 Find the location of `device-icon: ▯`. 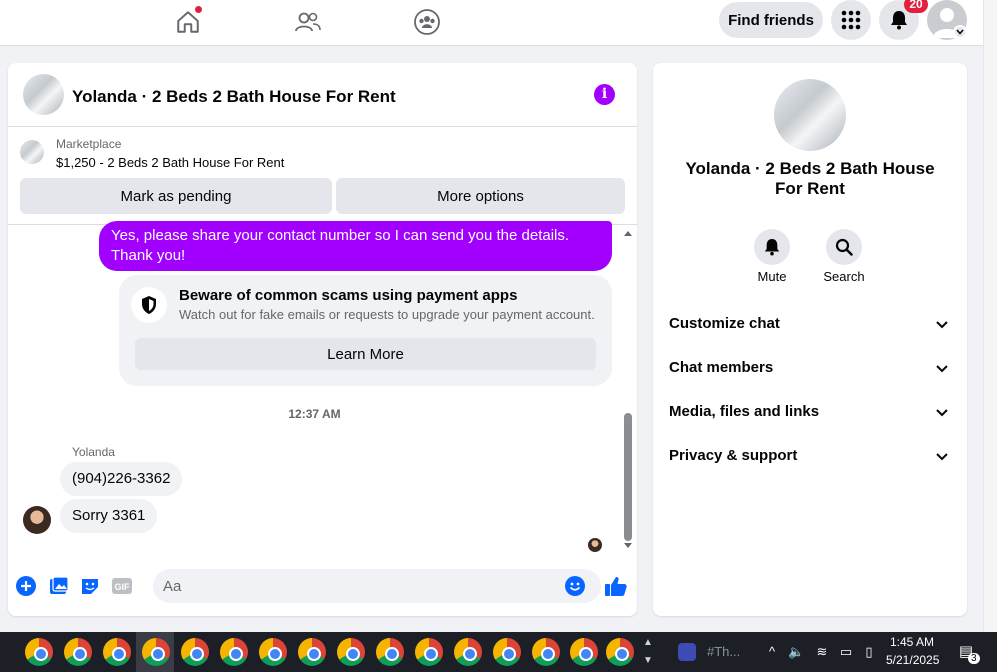

device-icon: ▯ is located at coordinates (869, 652).